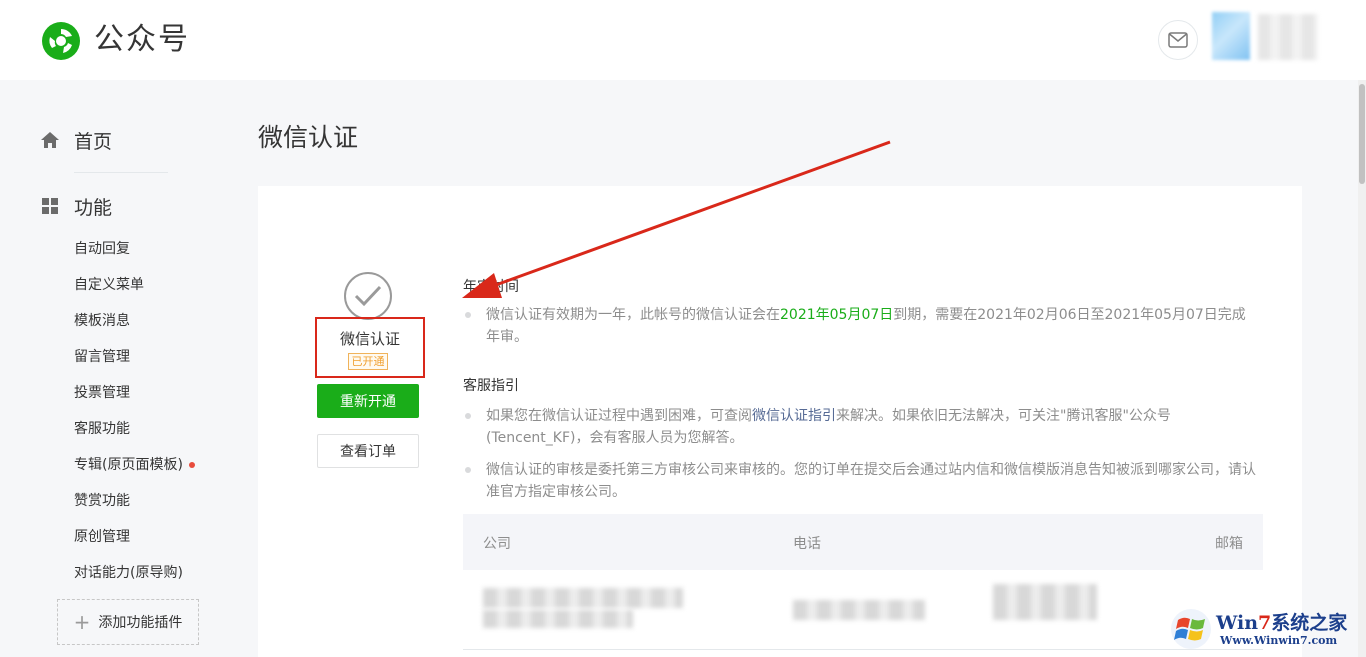  What do you see at coordinates (633, 315) in the screenshot?
I see `annual-review-text-a: 微信认证有效期为一年，此帐号的微信认证会在` at bounding box center [633, 315].